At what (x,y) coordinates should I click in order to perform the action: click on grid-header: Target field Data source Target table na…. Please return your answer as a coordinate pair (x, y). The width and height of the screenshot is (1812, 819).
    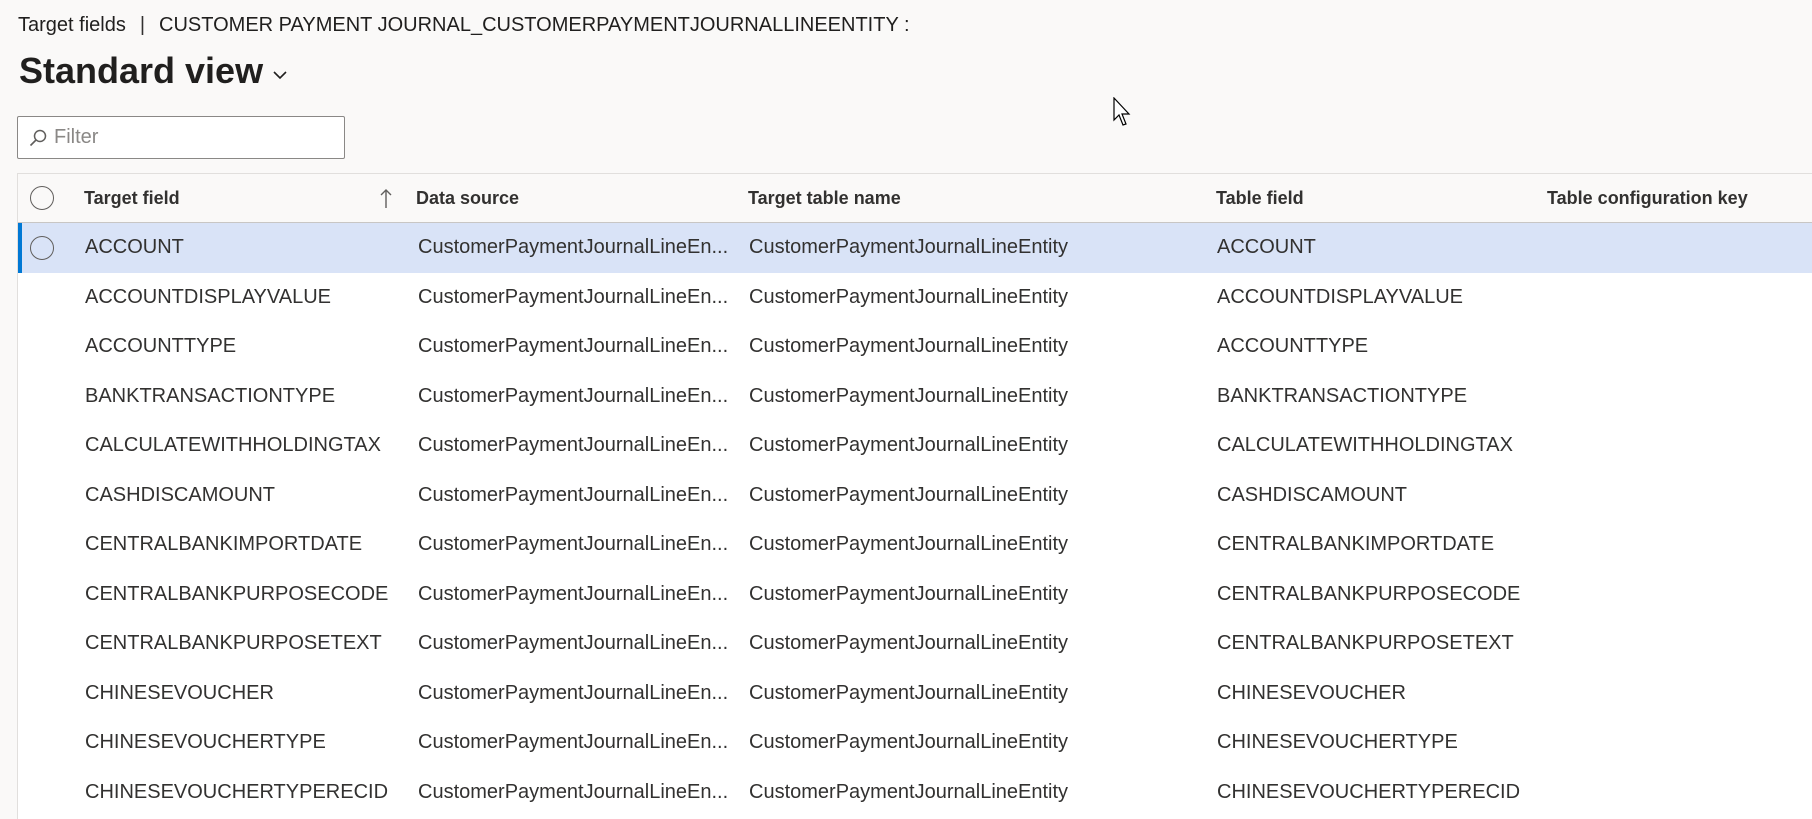
    Looking at the image, I should click on (915, 198).